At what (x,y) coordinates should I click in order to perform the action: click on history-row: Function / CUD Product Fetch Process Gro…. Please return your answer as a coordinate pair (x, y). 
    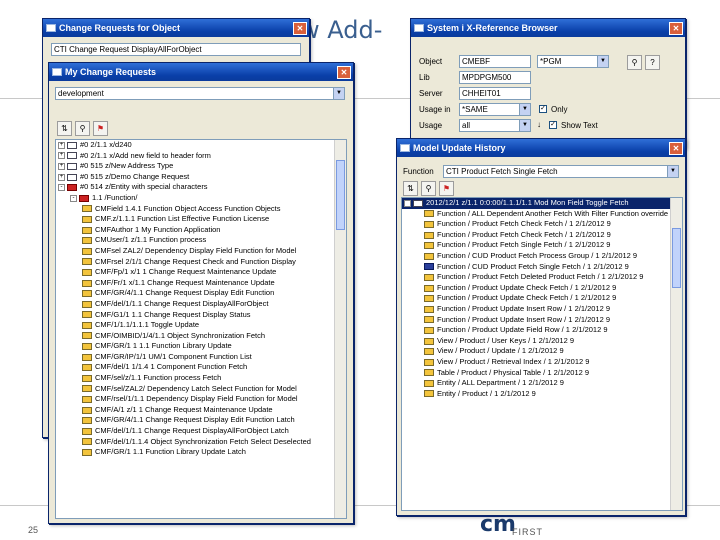
    Looking at the image, I should click on (542, 256).